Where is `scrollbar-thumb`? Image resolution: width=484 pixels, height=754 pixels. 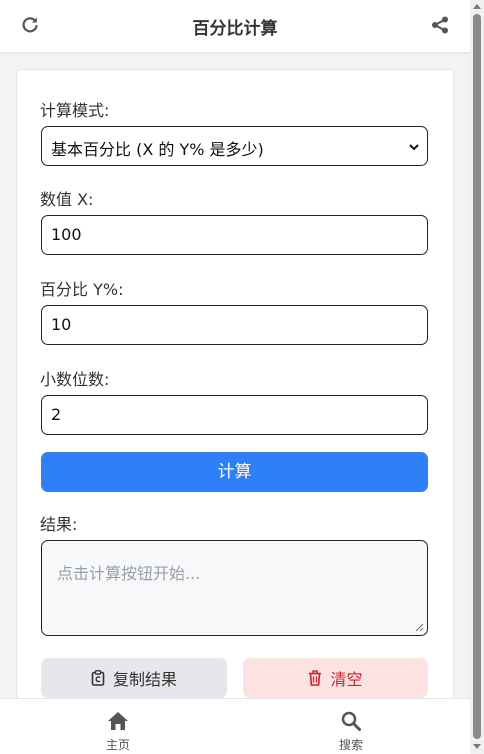 scrollbar-thumb is located at coordinates (477, 376).